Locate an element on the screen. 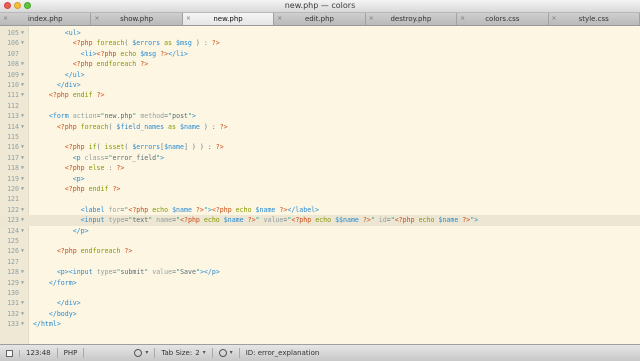 The width and height of the screenshot is (640, 361). code-text: <ul> is located at coordinates (72, 33).